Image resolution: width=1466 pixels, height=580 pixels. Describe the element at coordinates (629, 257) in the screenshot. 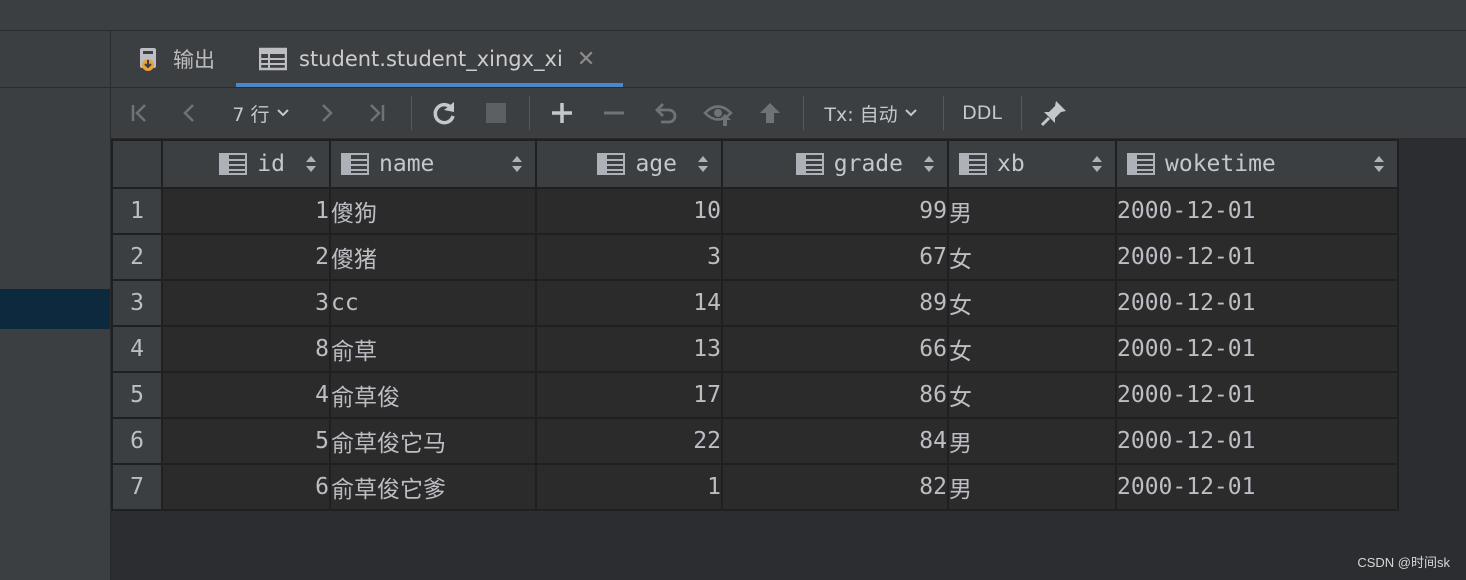

I see `cell-age: 3` at that location.